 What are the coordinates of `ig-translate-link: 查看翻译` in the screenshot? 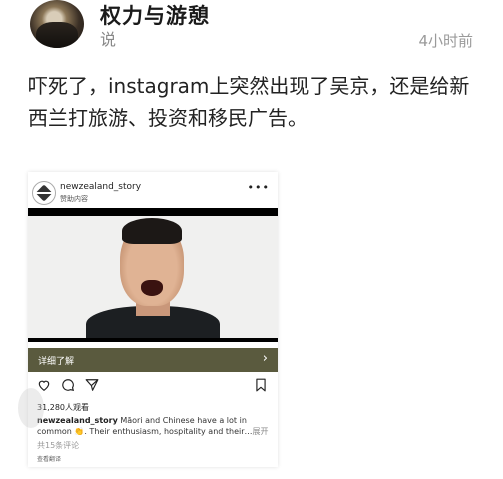 It's located at (49, 459).